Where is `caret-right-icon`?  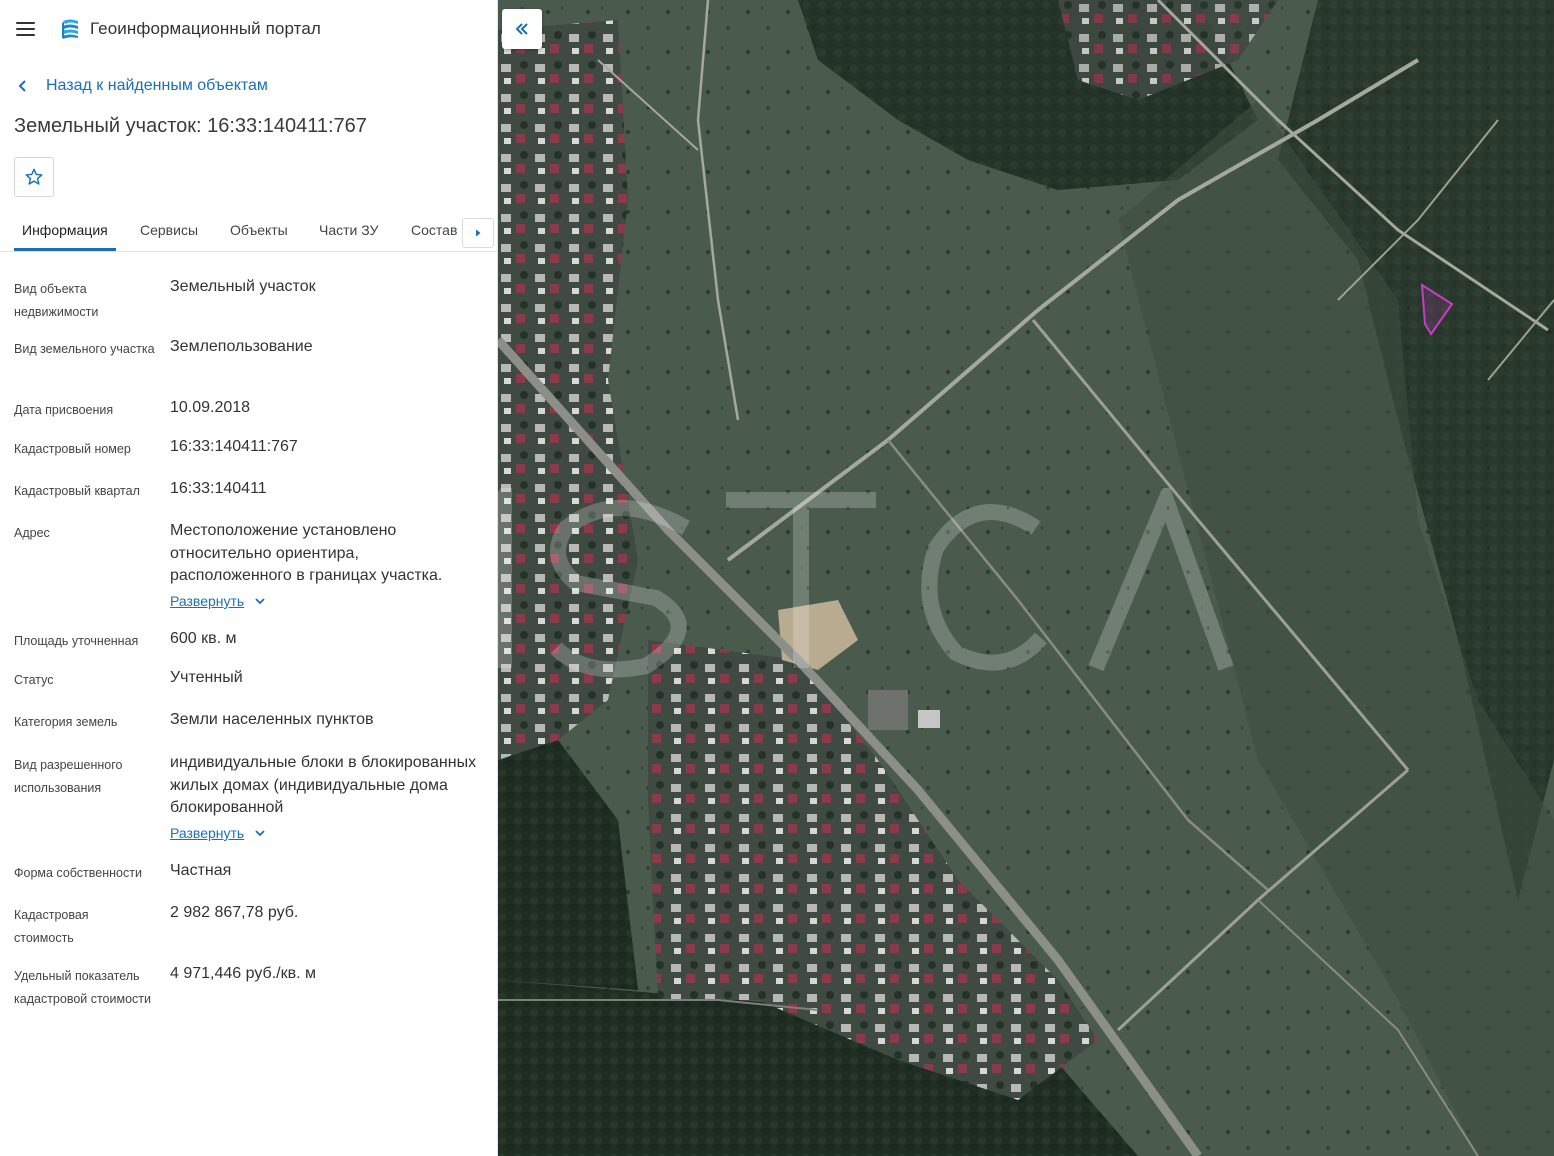
caret-right-icon is located at coordinates (478, 233).